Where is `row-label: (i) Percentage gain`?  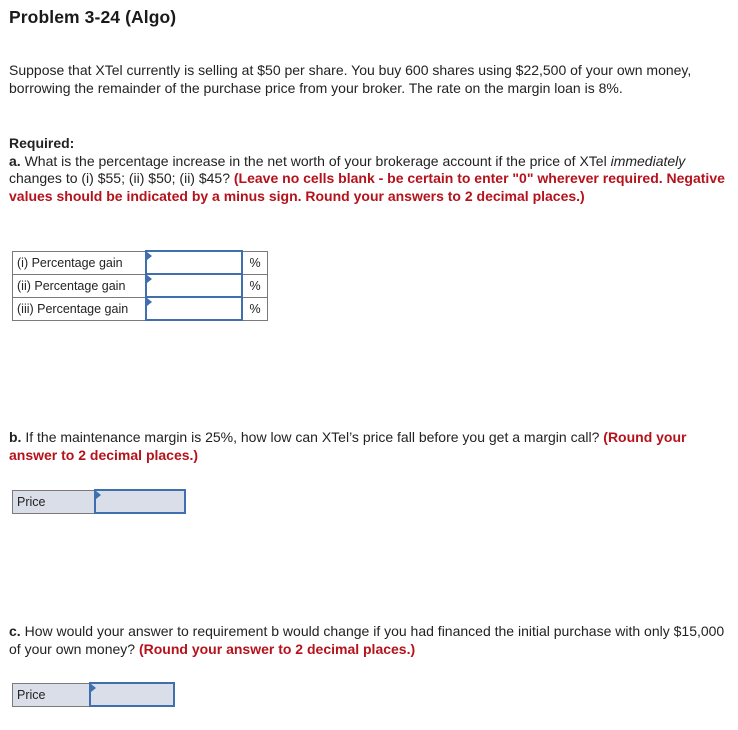 row-label: (i) Percentage gain is located at coordinates (79, 262).